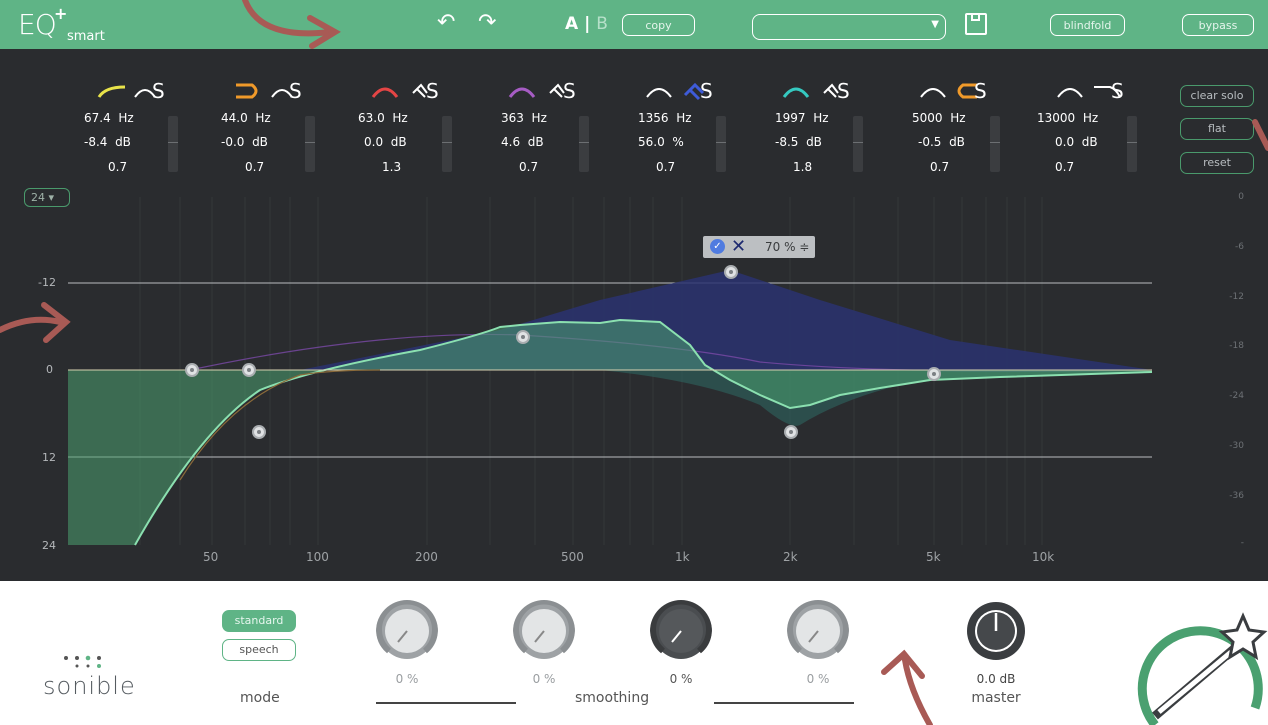 This screenshot has width=1268, height=725. What do you see at coordinates (1201, 661) in the screenshot?
I see `smart-learn-button` at bounding box center [1201, 661].